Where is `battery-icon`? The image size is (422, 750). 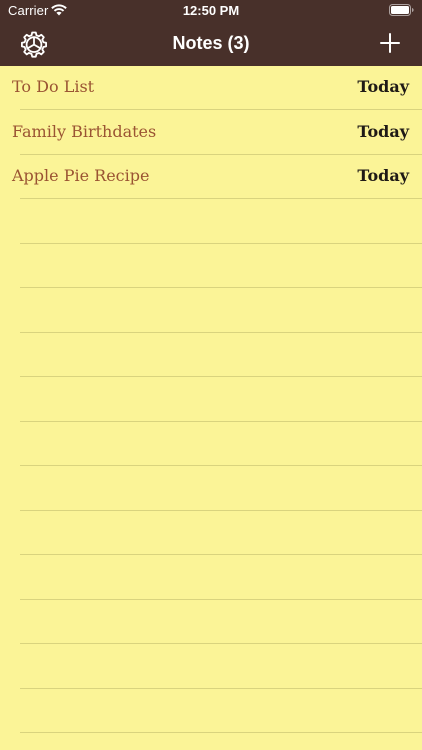 battery-icon is located at coordinates (401, 10).